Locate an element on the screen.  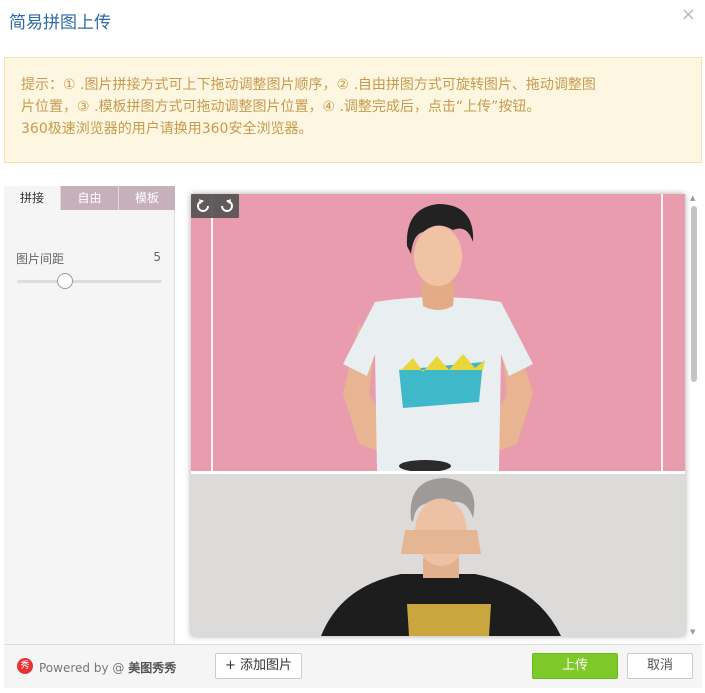
photo-1-guide-right is located at coordinates (662, 332).